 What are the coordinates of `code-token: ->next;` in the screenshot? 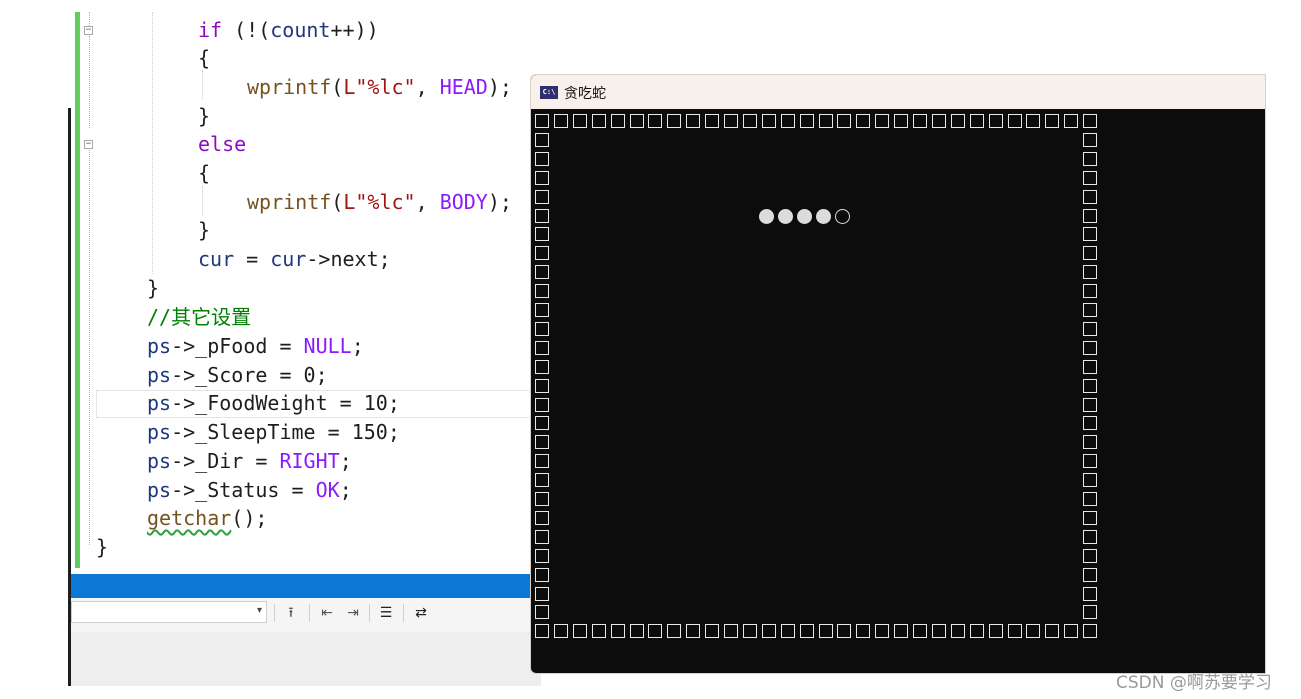 It's located at (348, 259).